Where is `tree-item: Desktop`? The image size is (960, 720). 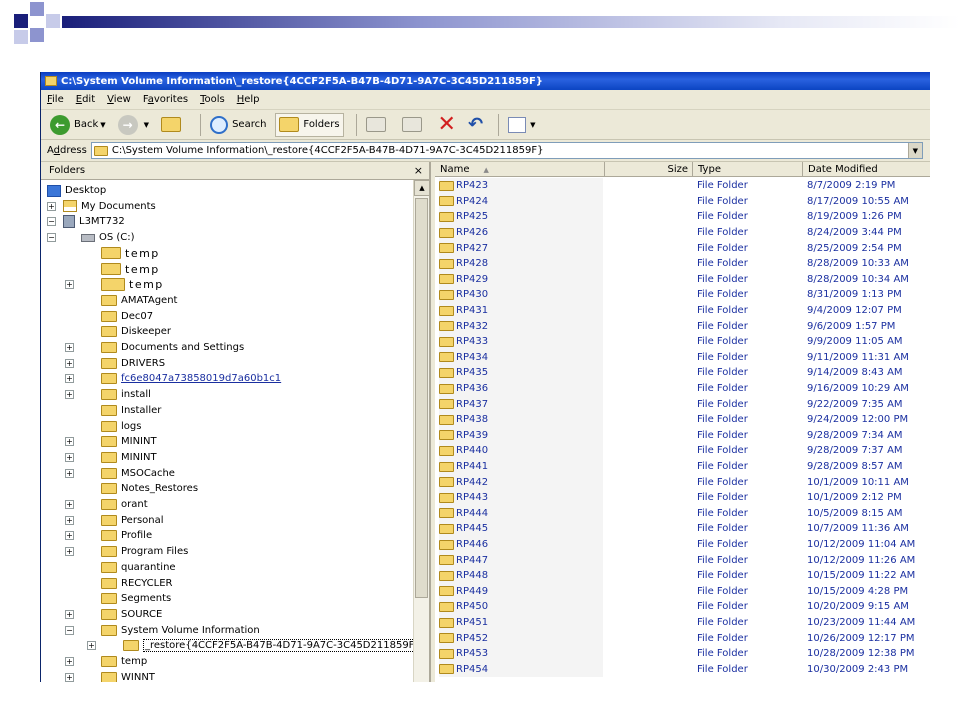
tree-item: Desktop is located at coordinates (76, 190).